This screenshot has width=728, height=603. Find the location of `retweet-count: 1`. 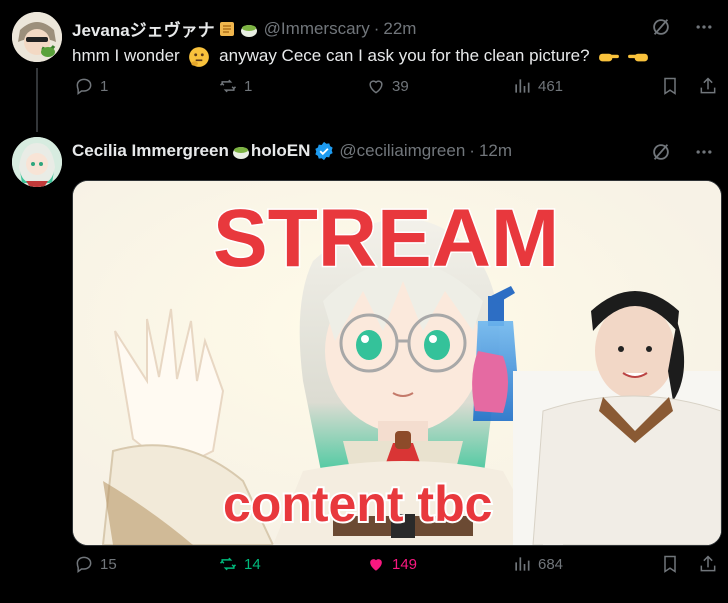

retweet-count: 1 is located at coordinates (248, 86).